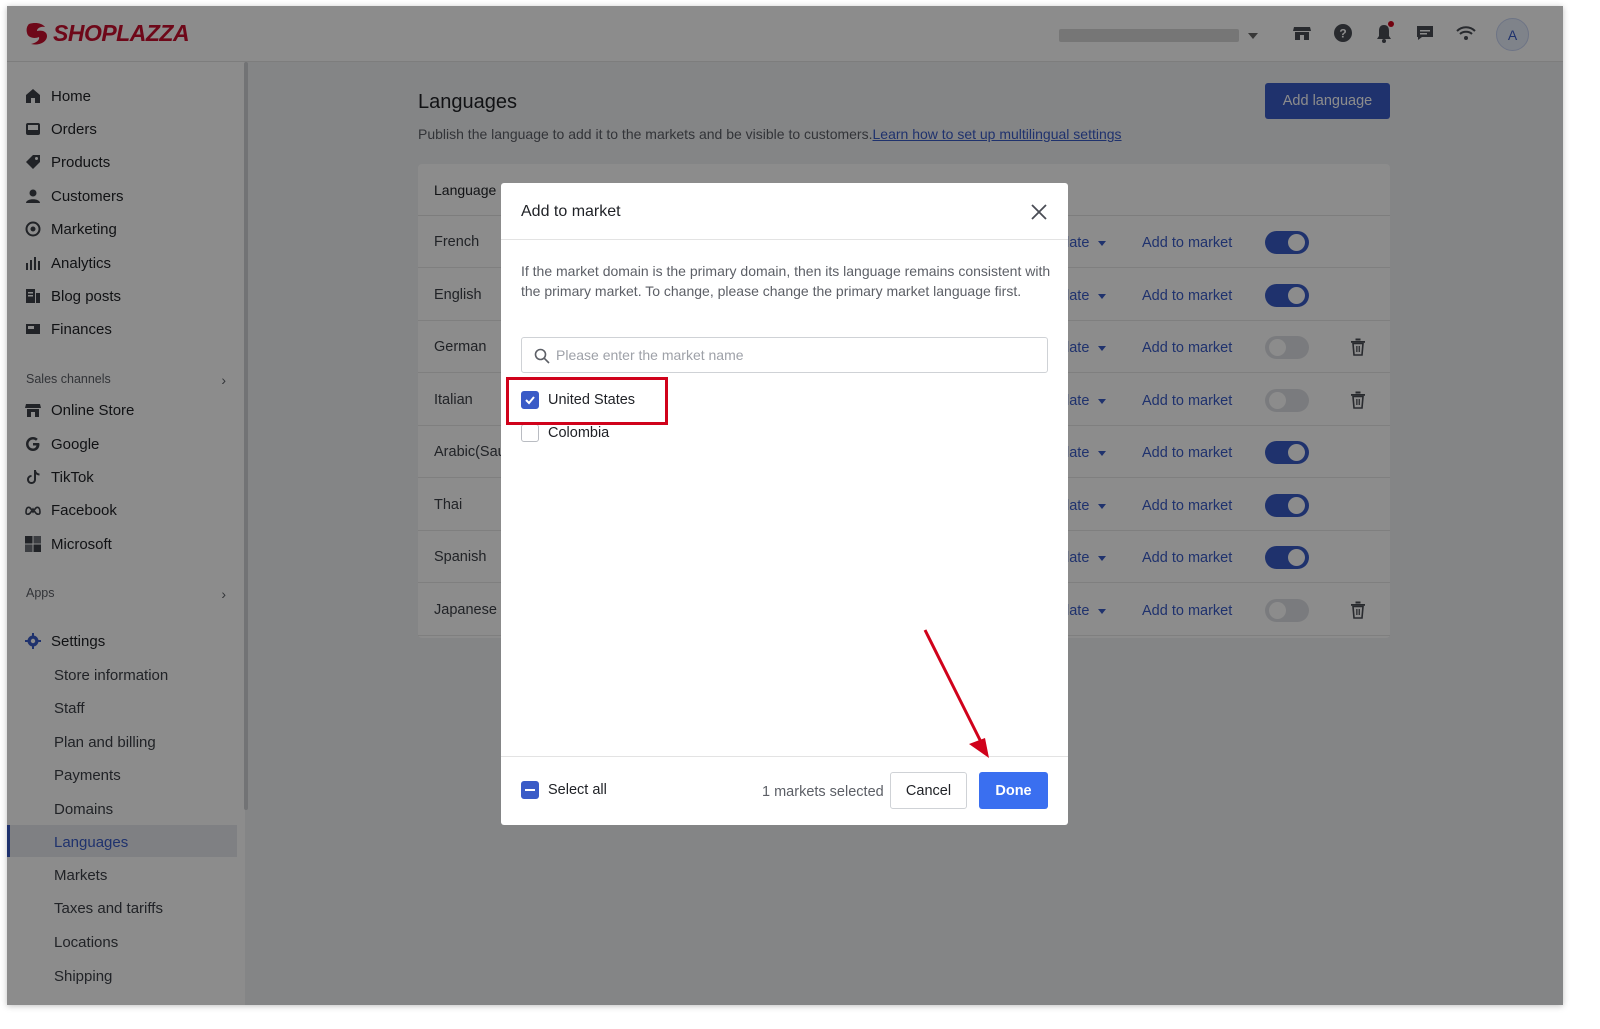 Image resolution: width=1600 pixels, height=1029 pixels. Describe the element at coordinates (784, 756) in the screenshot. I see `footer-divider` at that location.